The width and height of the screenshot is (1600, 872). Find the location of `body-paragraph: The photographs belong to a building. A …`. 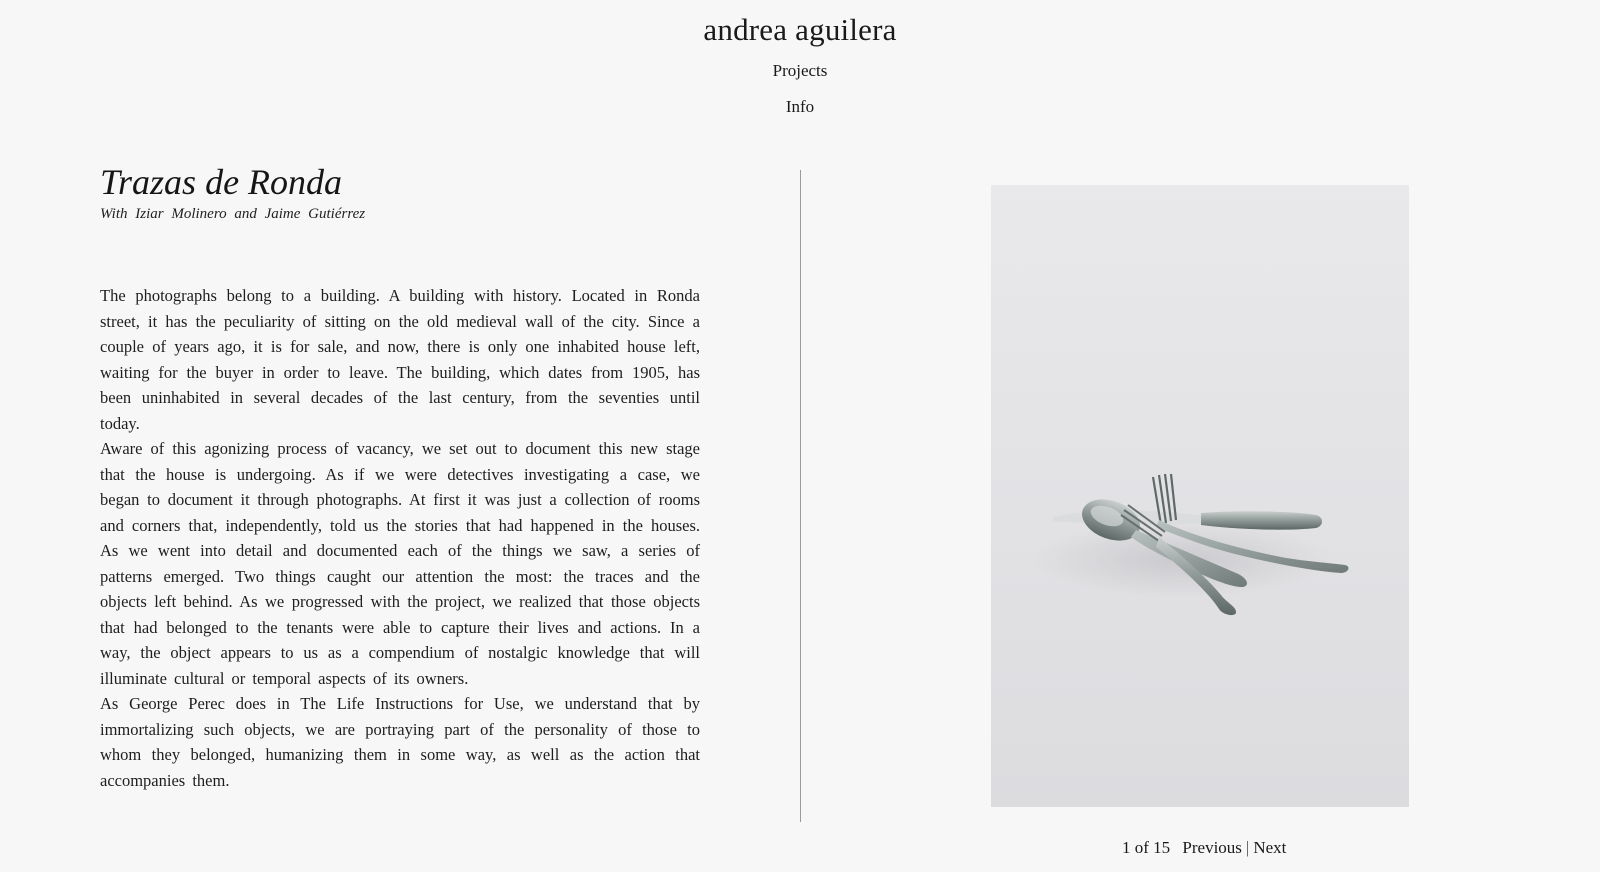

body-paragraph: The photographs belong to a building. A … is located at coordinates (400, 359).